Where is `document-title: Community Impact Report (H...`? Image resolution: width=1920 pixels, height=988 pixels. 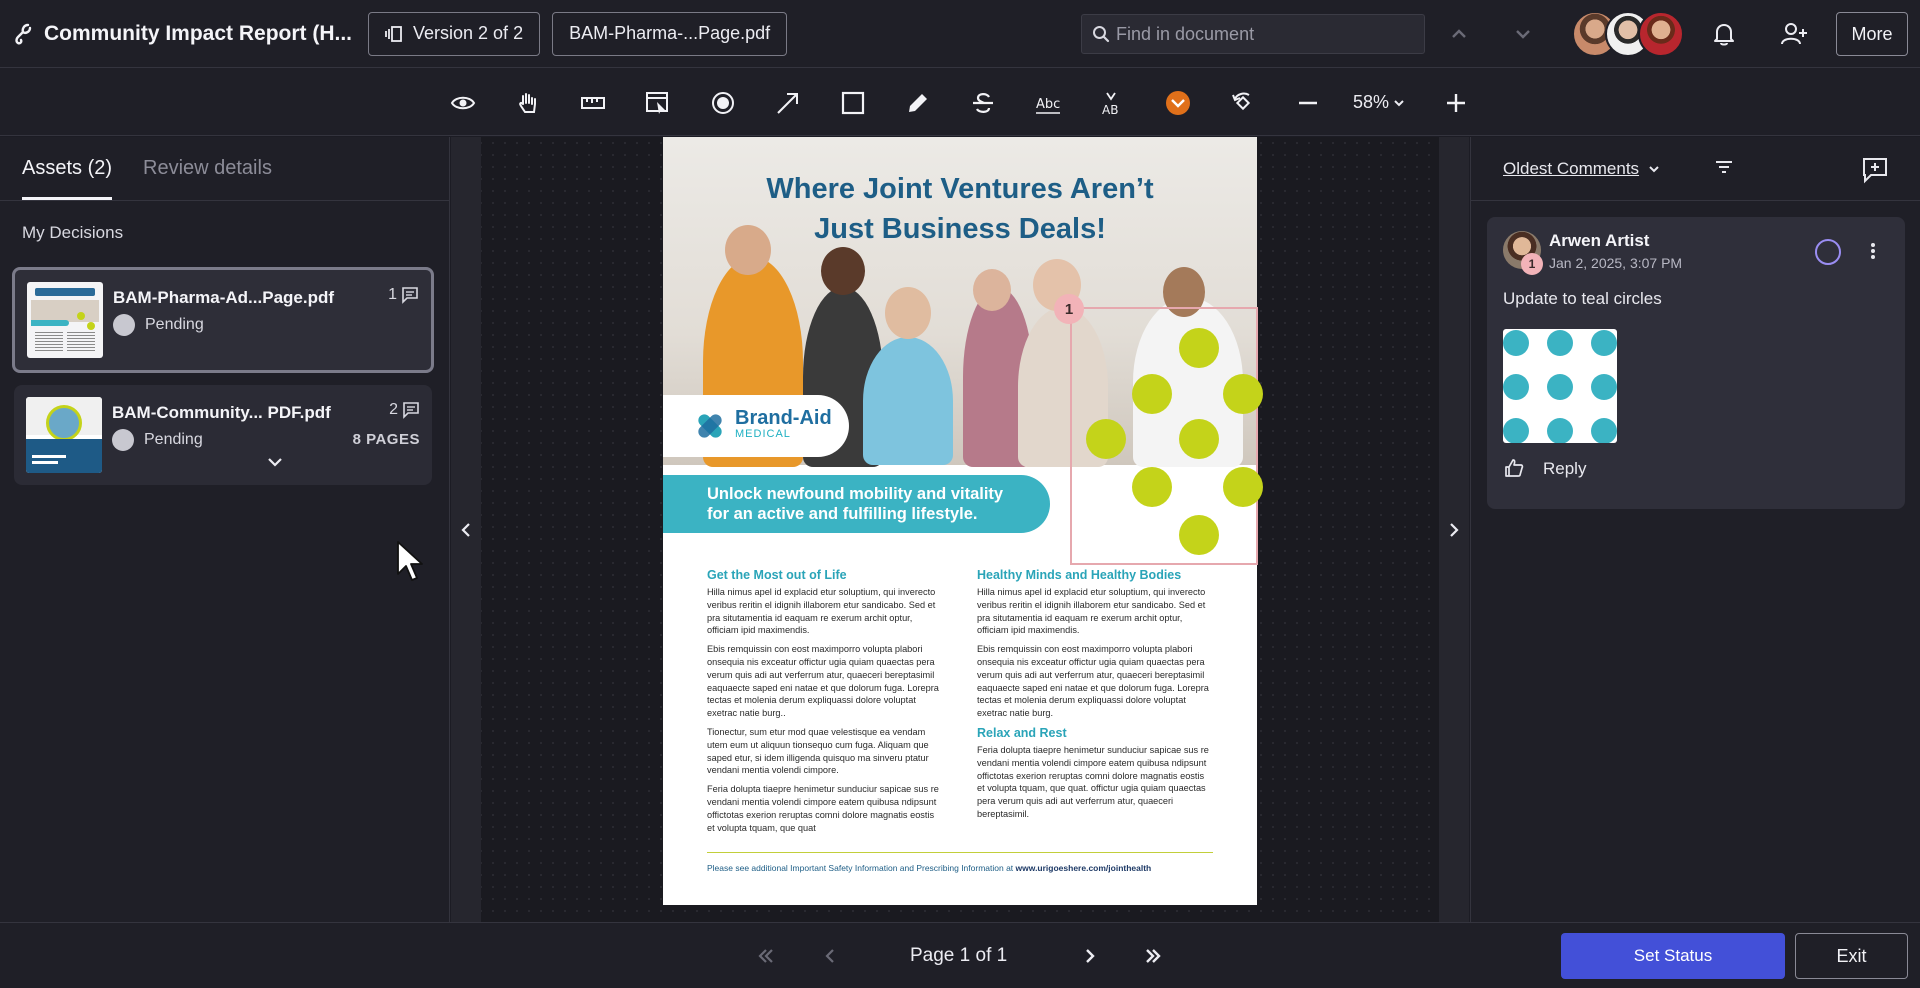 document-title: Community Impact Report (H... is located at coordinates (198, 33).